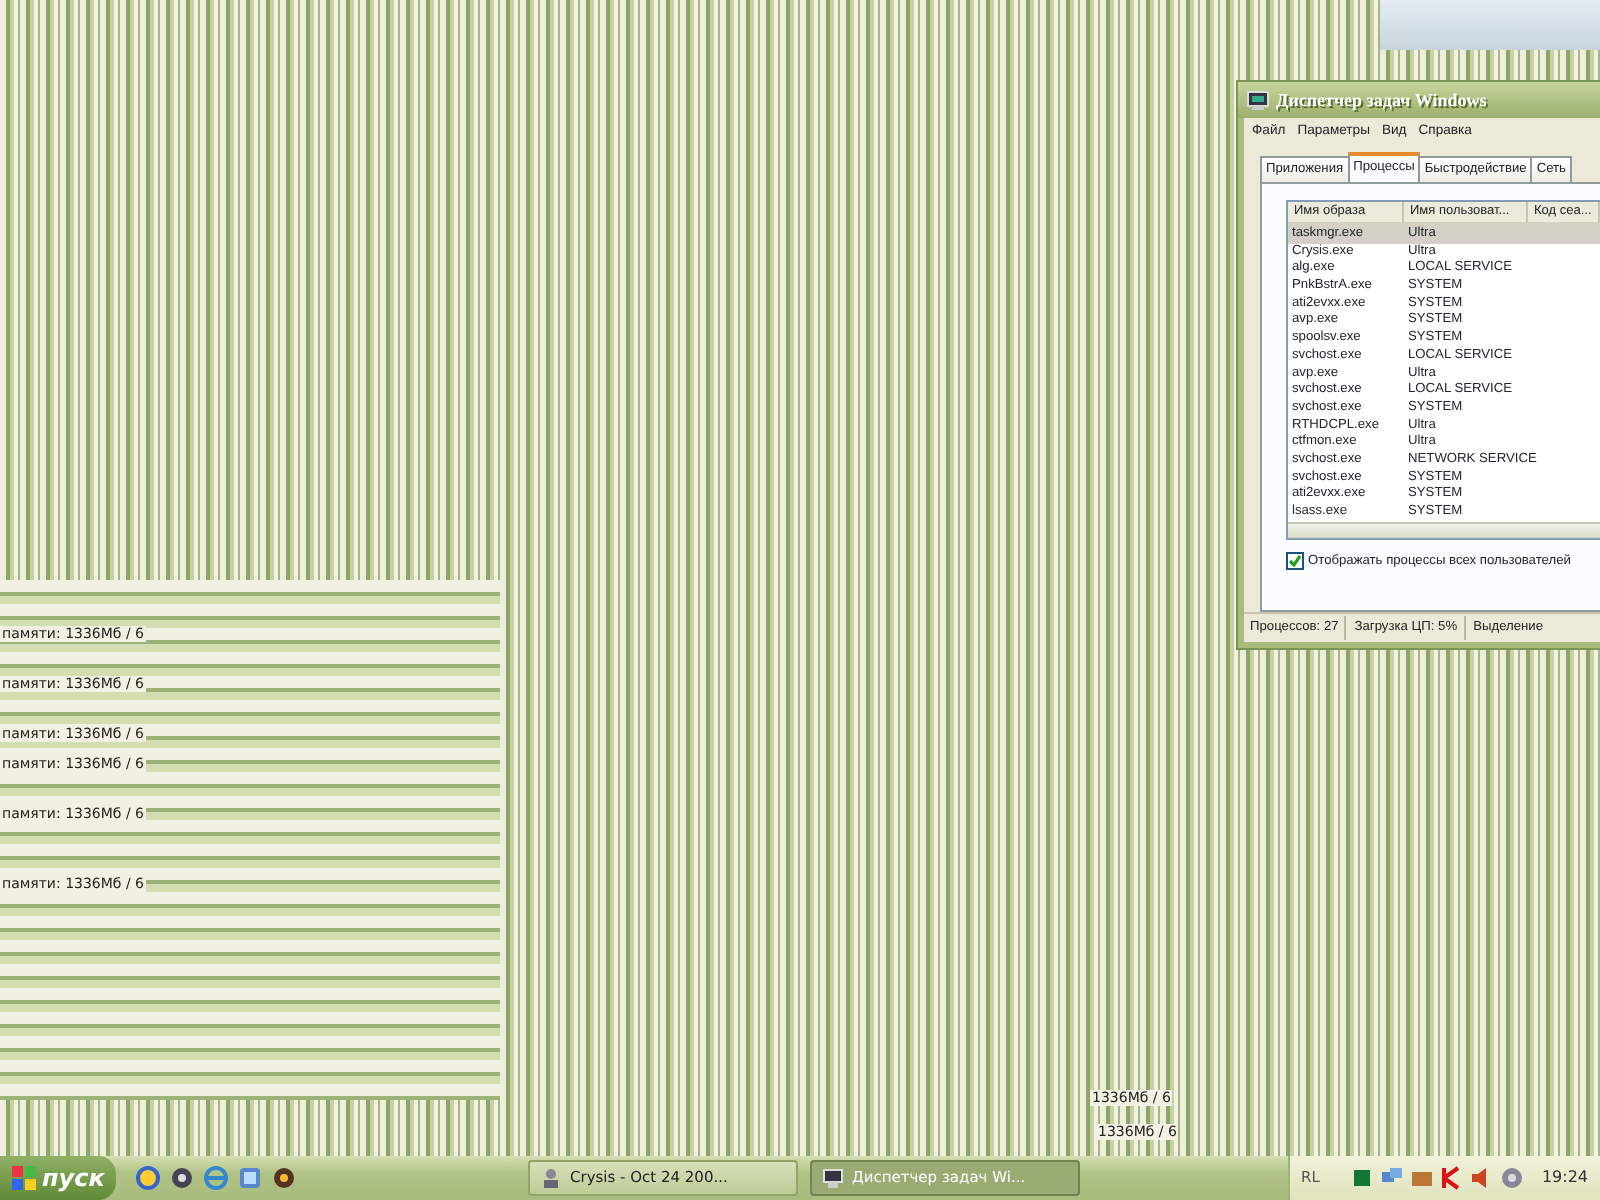  I want to click on check-icon, so click(1295, 561).